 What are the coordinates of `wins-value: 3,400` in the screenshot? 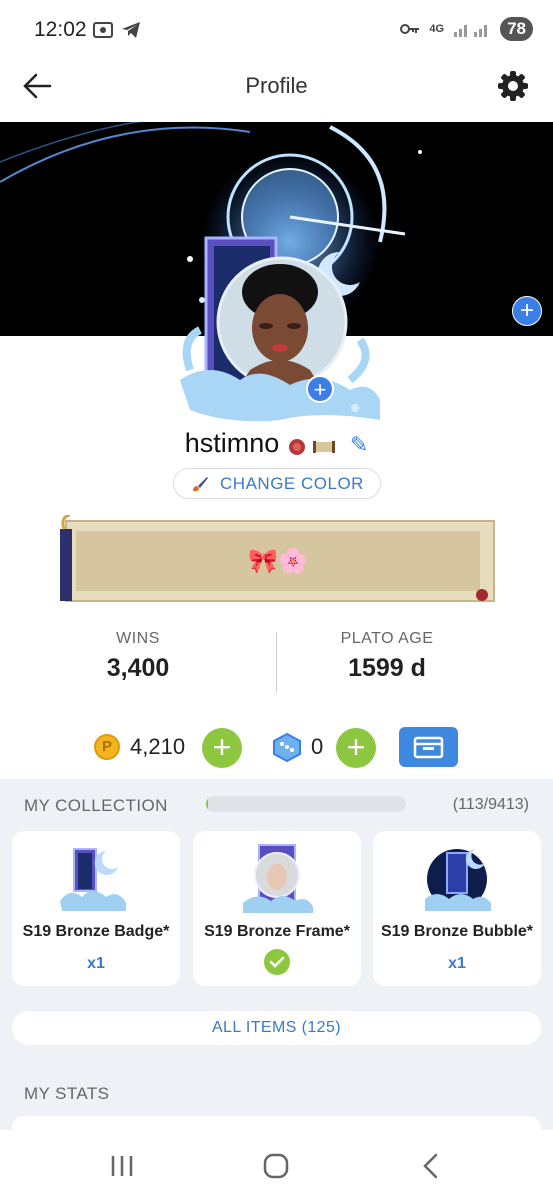 It's located at (138, 668).